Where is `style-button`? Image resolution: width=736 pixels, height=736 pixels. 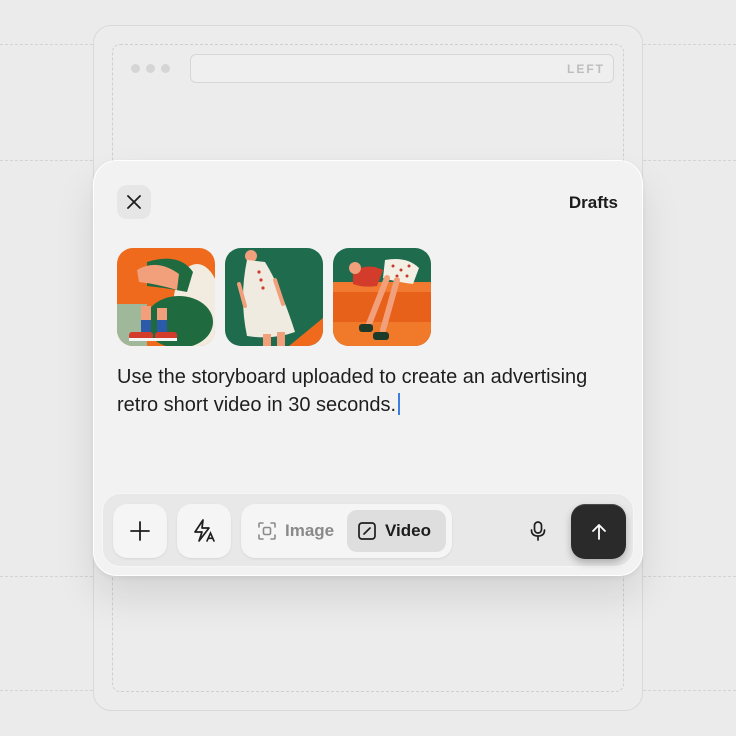 style-button is located at coordinates (204, 531).